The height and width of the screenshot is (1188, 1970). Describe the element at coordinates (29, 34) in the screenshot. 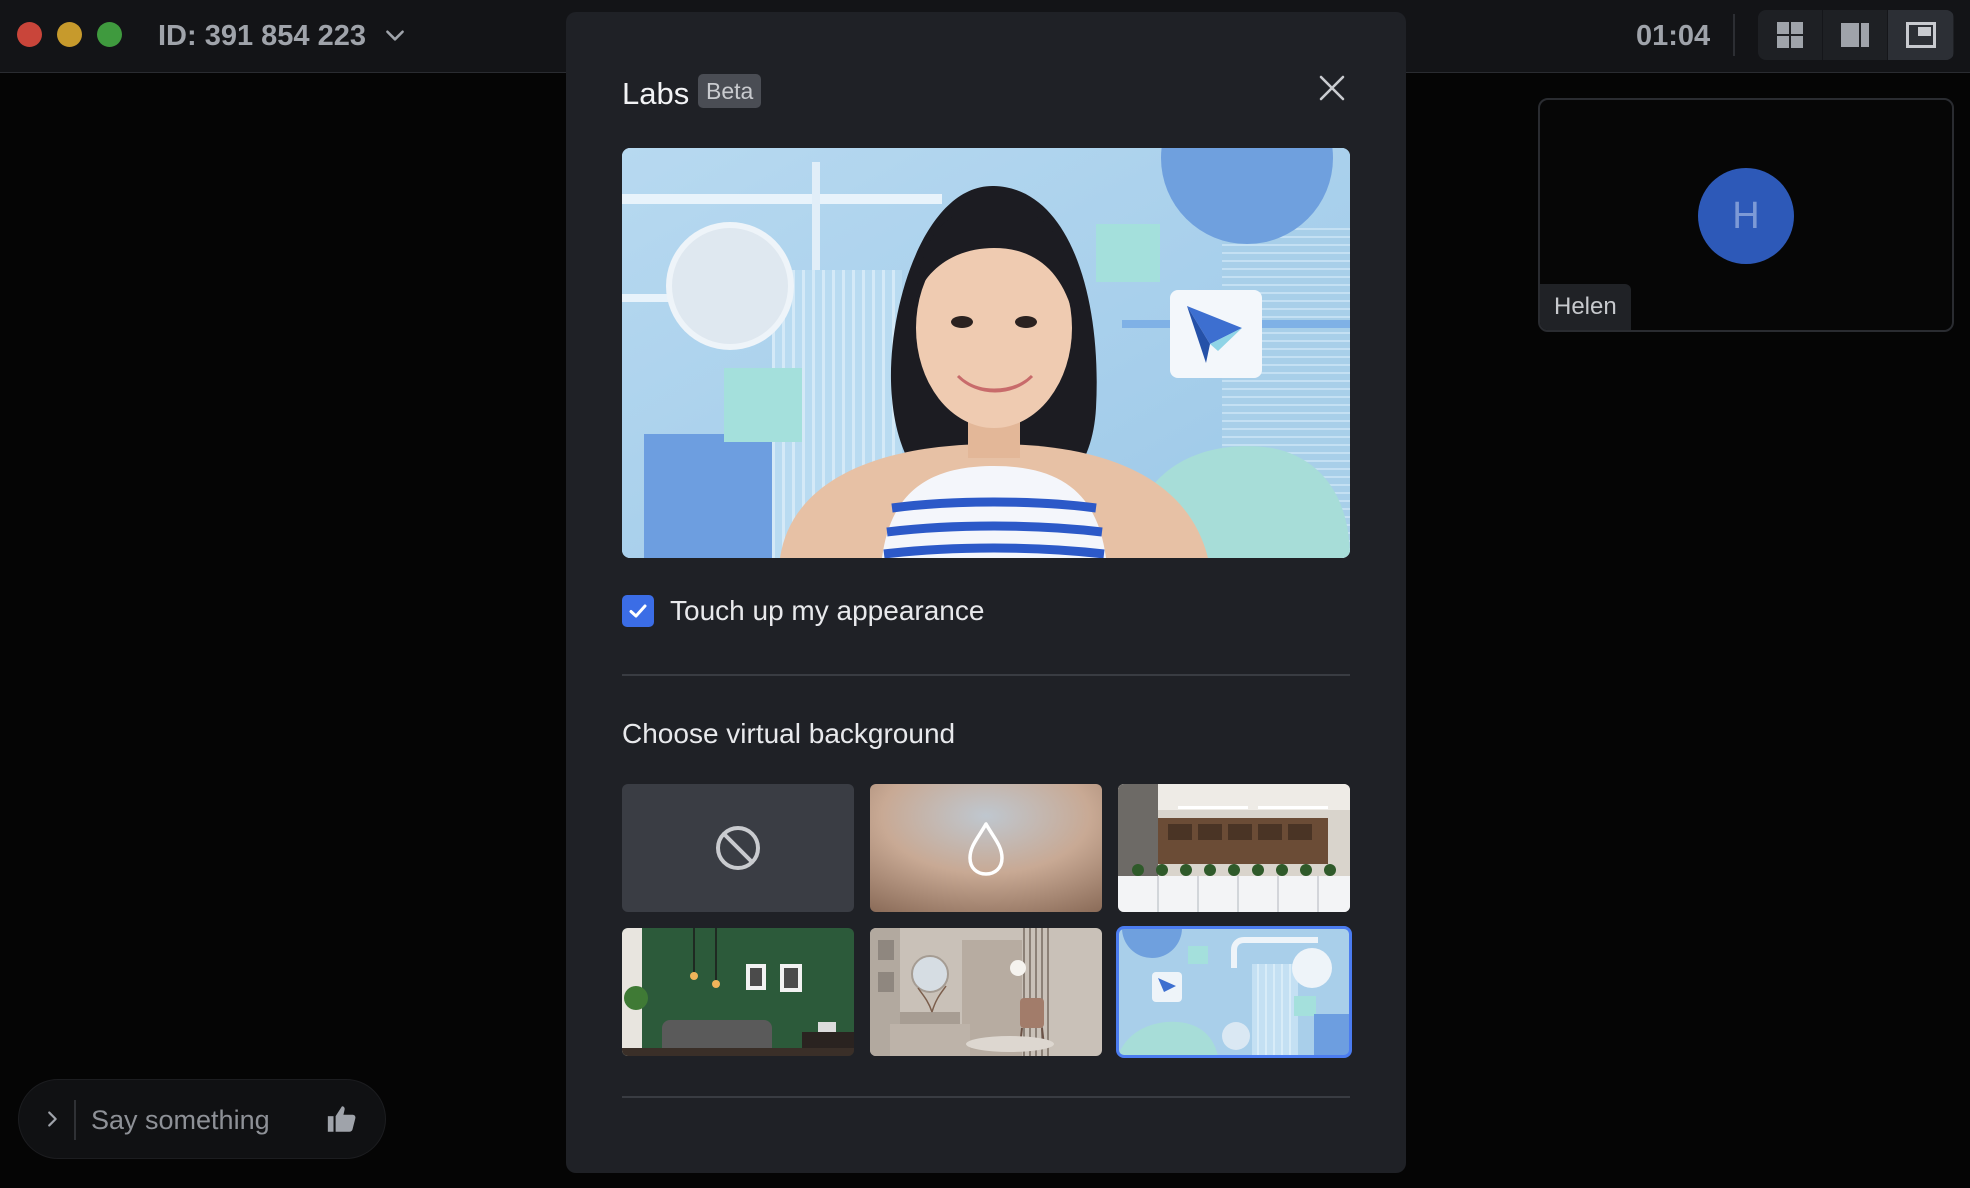

I see `close-window-button` at that location.